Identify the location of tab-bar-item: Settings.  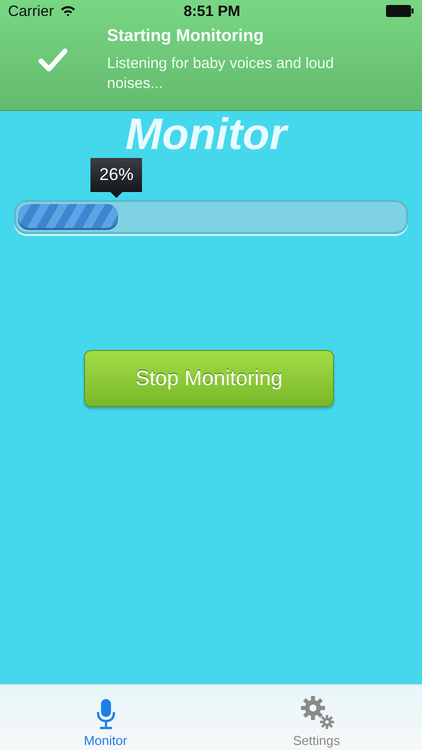
(316, 717).